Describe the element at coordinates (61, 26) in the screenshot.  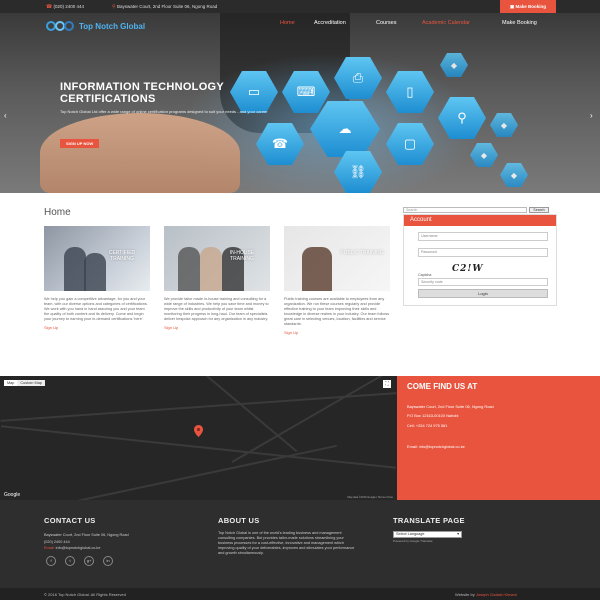
I see `logo-mark` at that location.